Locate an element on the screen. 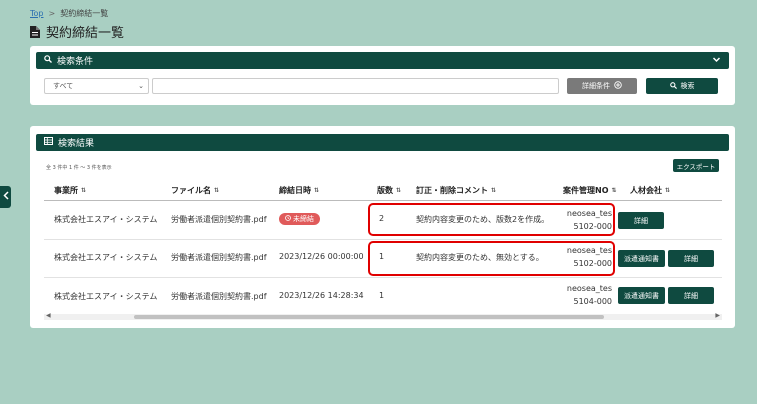 The width and height of the screenshot is (757, 404). export-button: エクスポート is located at coordinates (696, 165).